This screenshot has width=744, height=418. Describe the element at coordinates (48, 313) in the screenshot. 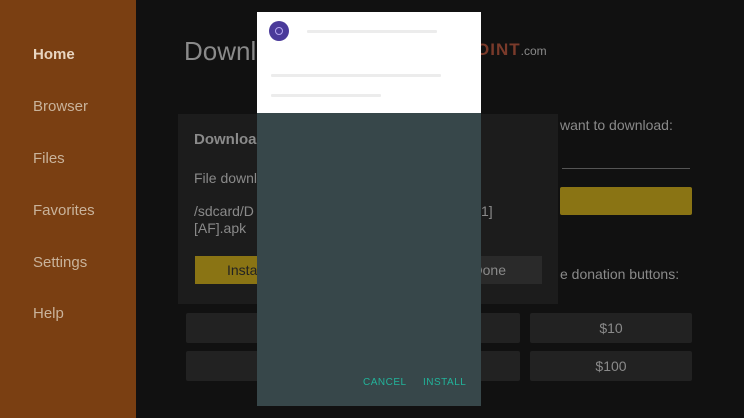

I see `sidebar-item-help: Help` at that location.